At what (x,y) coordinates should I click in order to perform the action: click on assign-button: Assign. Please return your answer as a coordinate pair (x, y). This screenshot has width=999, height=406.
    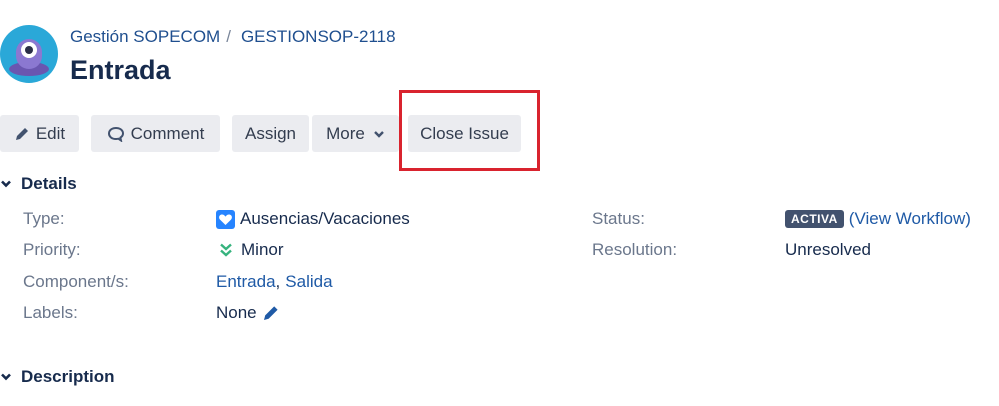
    Looking at the image, I should click on (270, 133).